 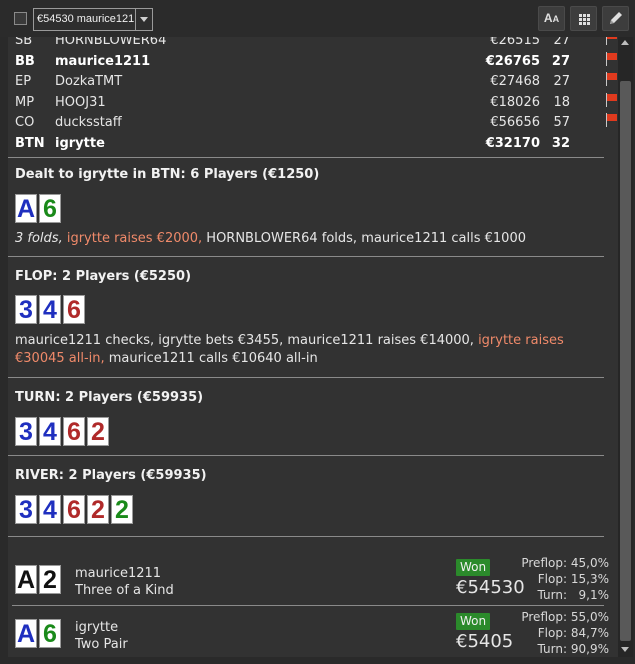 I want to click on player-position: MP, so click(x=25, y=102).